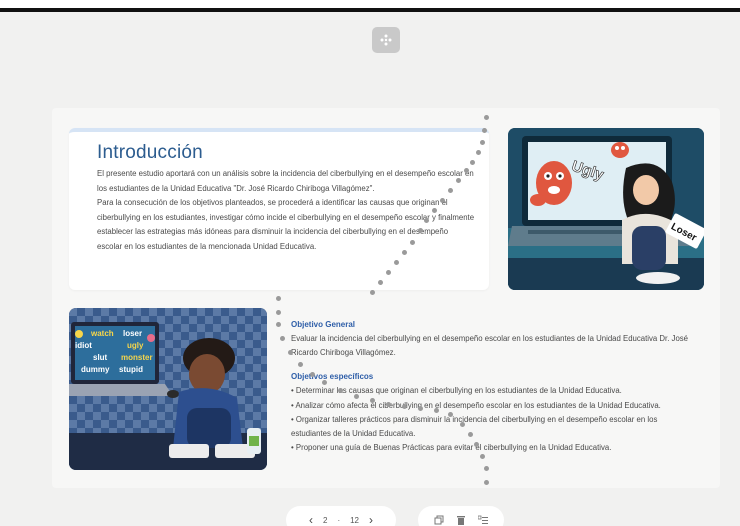 The width and height of the screenshot is (740, 526). I want to click on slide-tools, so click(461, 516).